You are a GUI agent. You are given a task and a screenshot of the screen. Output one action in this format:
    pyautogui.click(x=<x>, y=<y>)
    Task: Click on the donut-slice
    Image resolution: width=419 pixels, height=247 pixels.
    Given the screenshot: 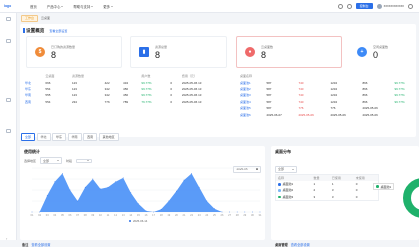 What is the action you would take?
    pyautogui.click(x=411, y=198)
    